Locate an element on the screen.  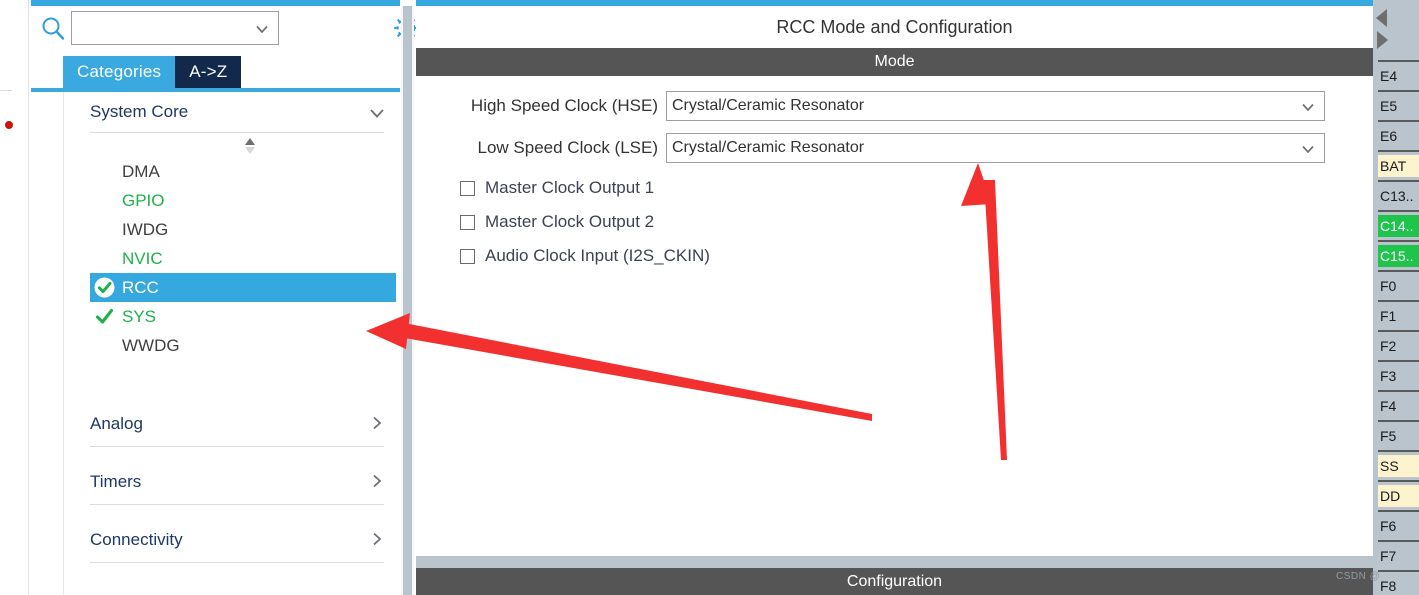
pin-row: E6 is located at coordinates (1398, 135).